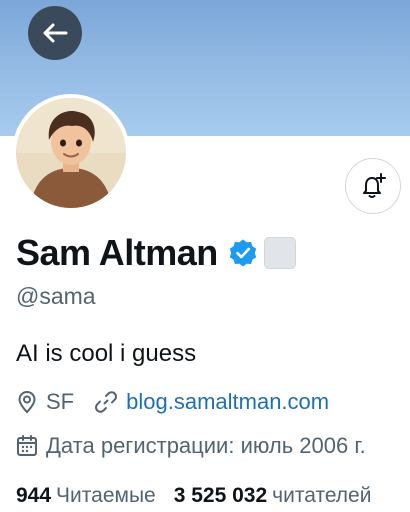 This screenshot has height=512, width=410. Describe the element at coordinates (227, 402) in the screenshot. I see `website-link: blog.samaltman.com` at that location.